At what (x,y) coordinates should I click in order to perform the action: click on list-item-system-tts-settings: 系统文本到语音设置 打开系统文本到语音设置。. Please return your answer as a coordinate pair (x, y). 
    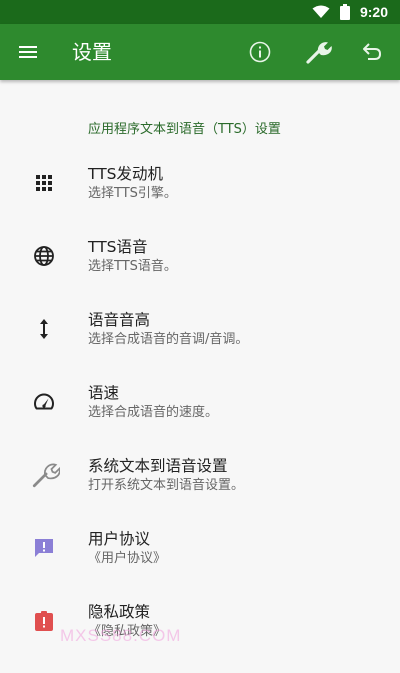
    Looking at the image, I should click on (200, 491).